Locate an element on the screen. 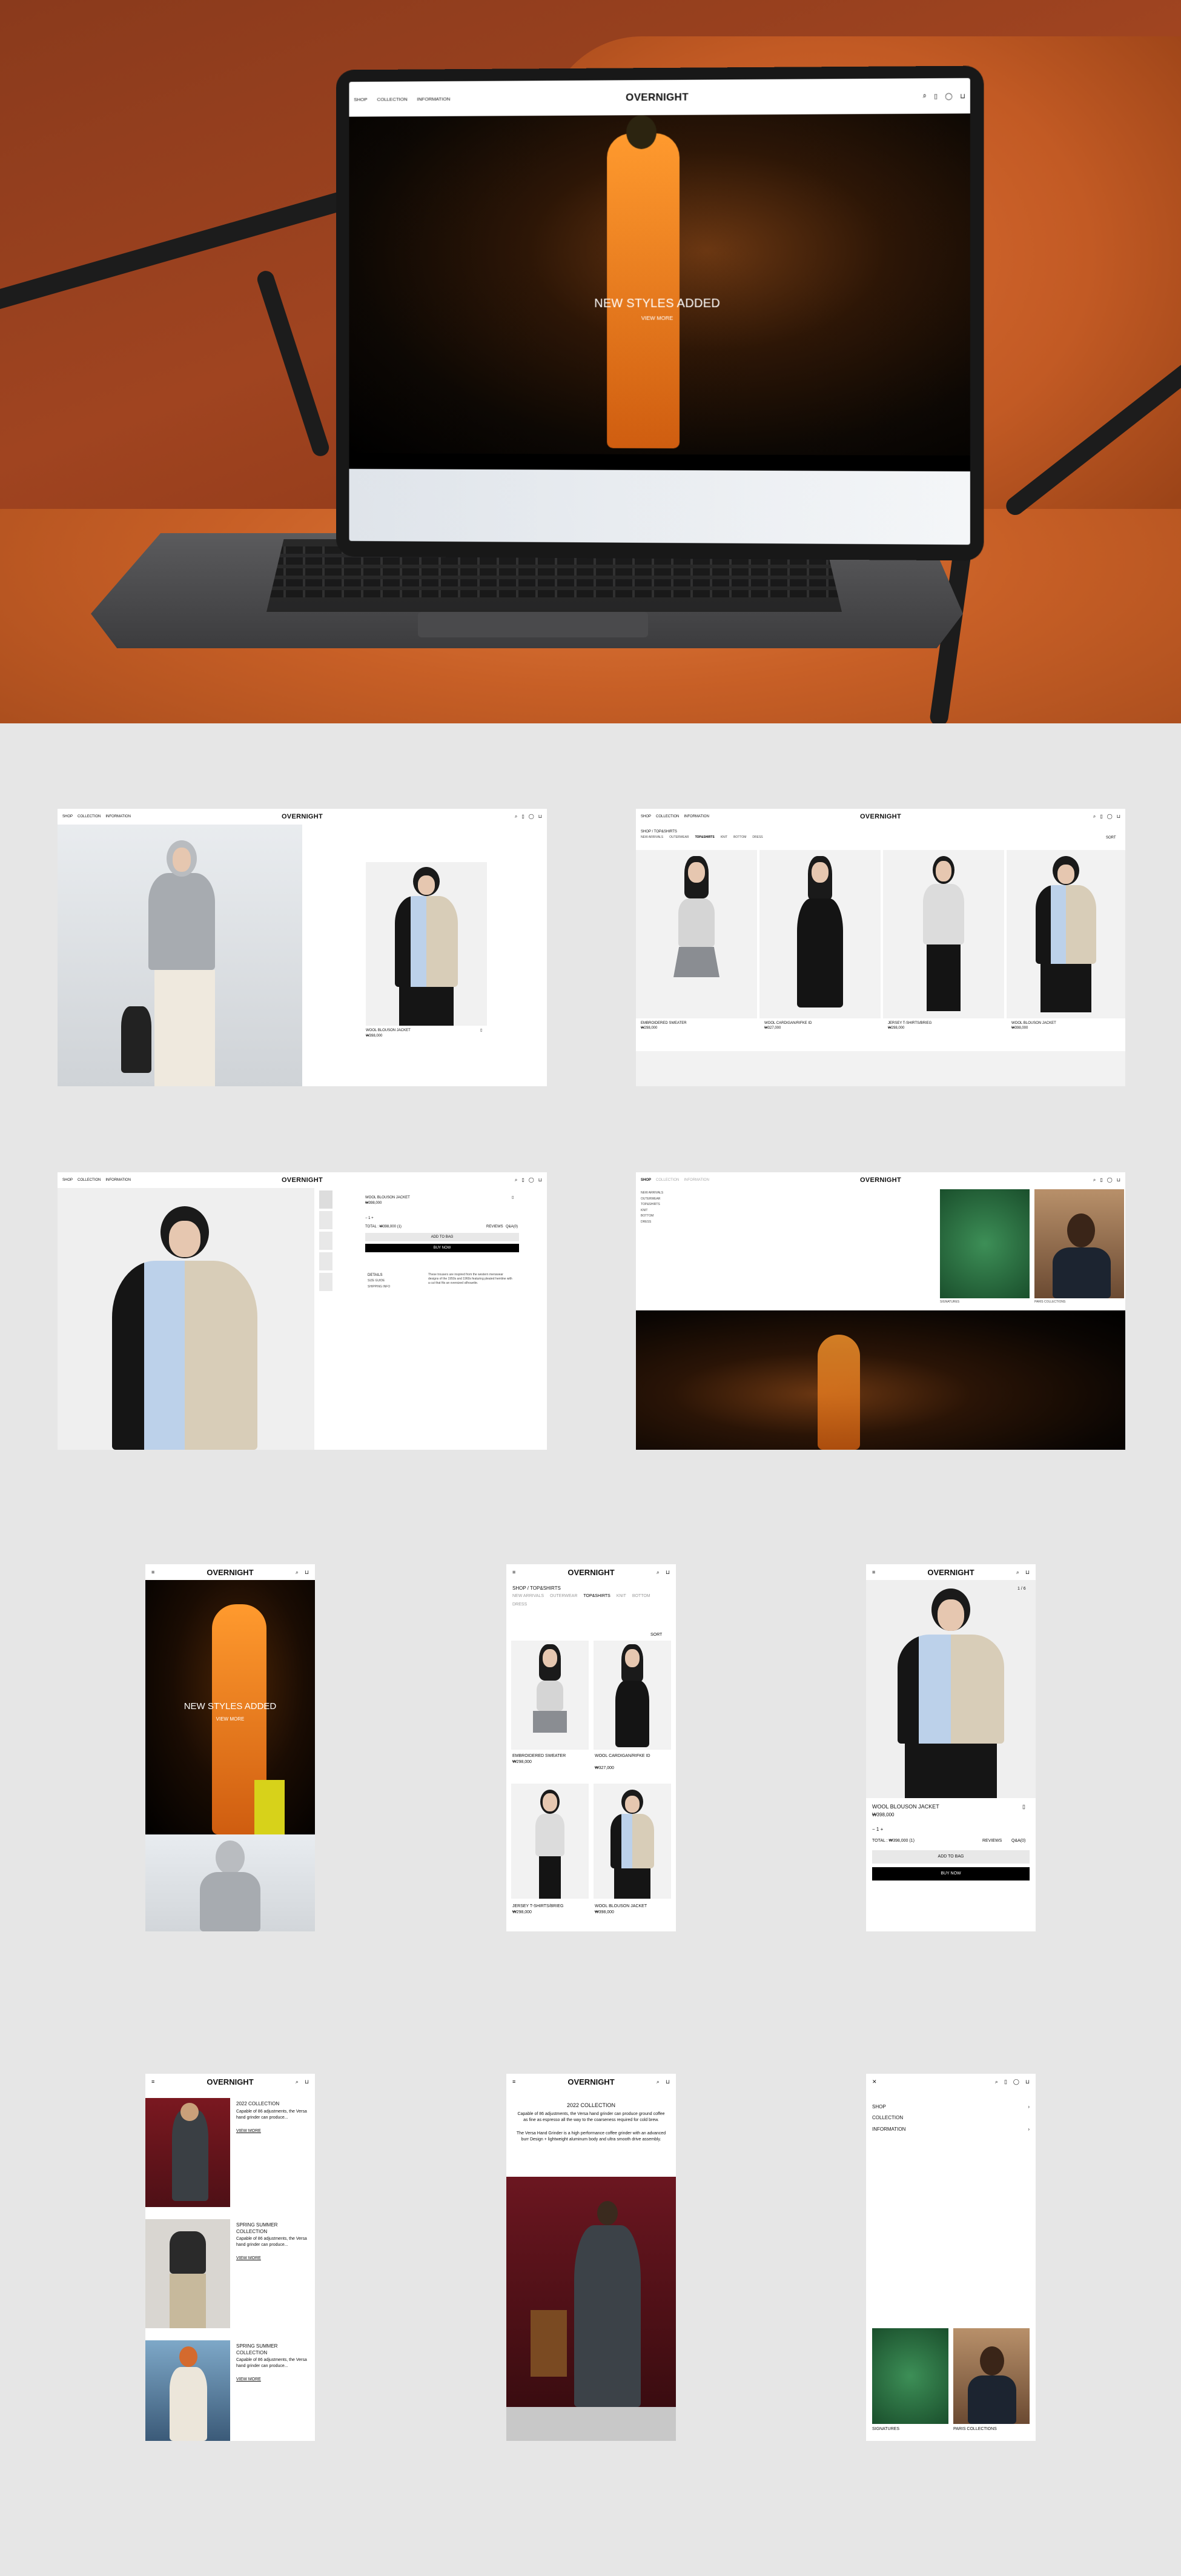 The image size is (1181, 2576). menu-item-collection: COLLECTION is located at coordinates (951, 2118).